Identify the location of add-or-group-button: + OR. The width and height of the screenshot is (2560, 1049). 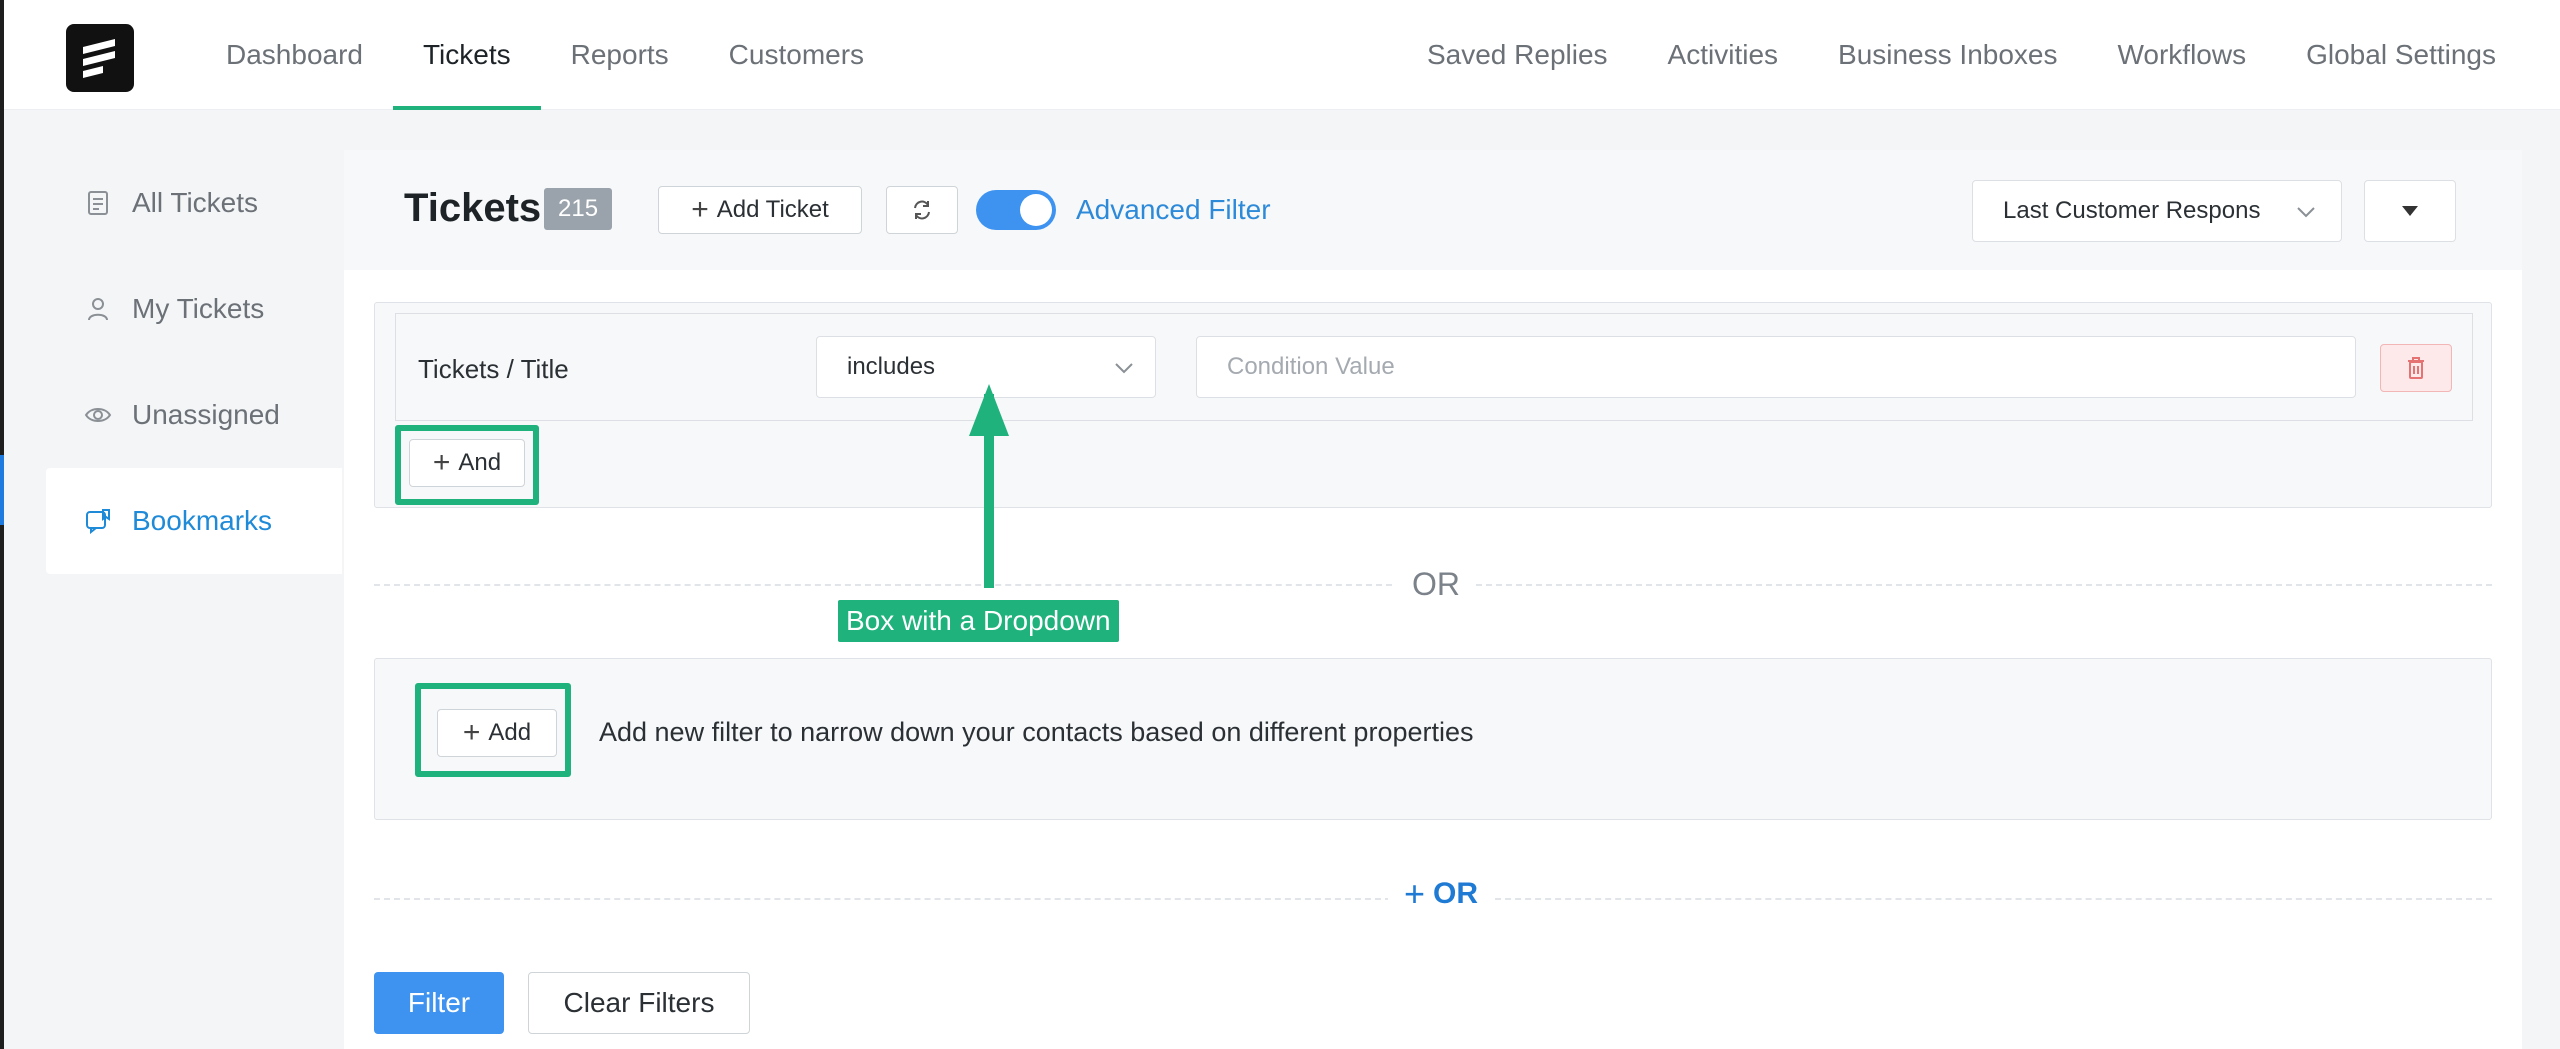
(1441, 893).